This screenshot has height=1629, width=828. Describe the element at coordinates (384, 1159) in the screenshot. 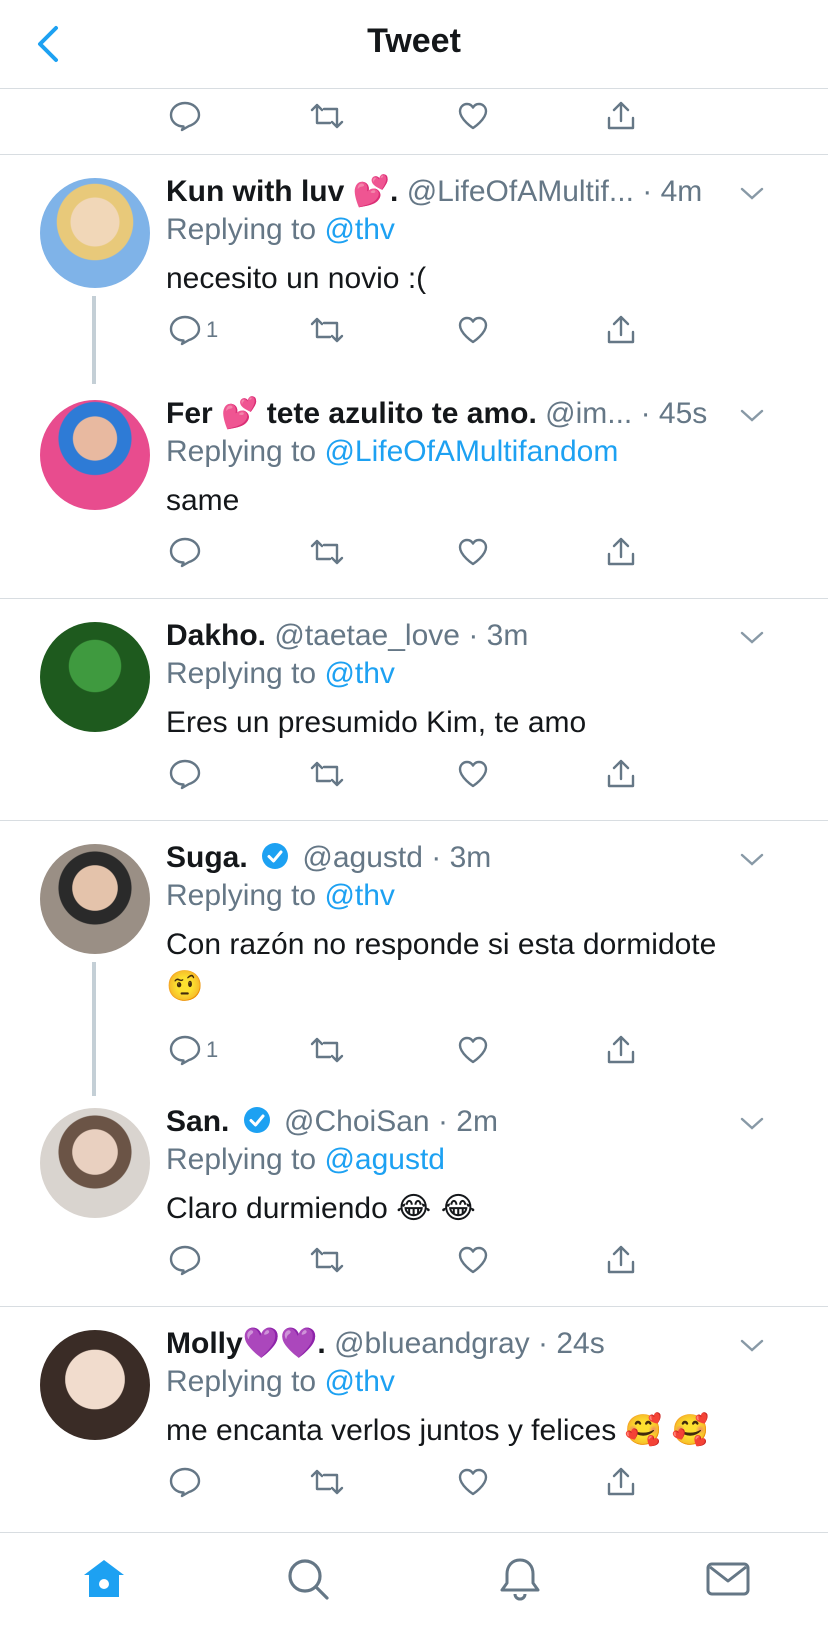

I see `replying-to-link: @agustd` at that location.